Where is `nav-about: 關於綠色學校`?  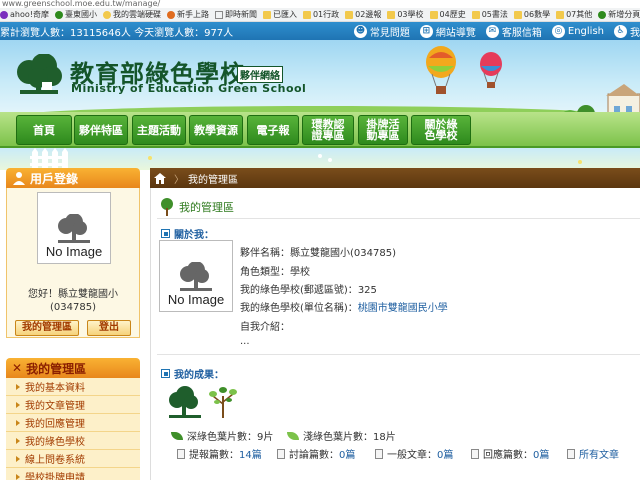
nav-about: 關於綠色學校 is located at coordinates (441, 130).